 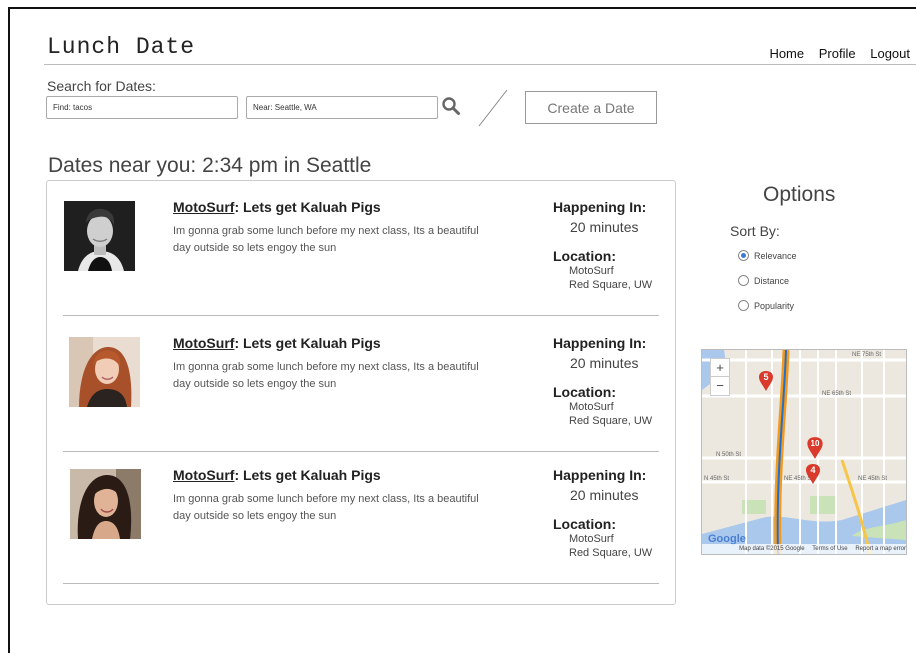 What do you see at coordinates (880, 549) in the screenshot?
I see `report-error-link: Report a map error` at bounding box center [880, 549].